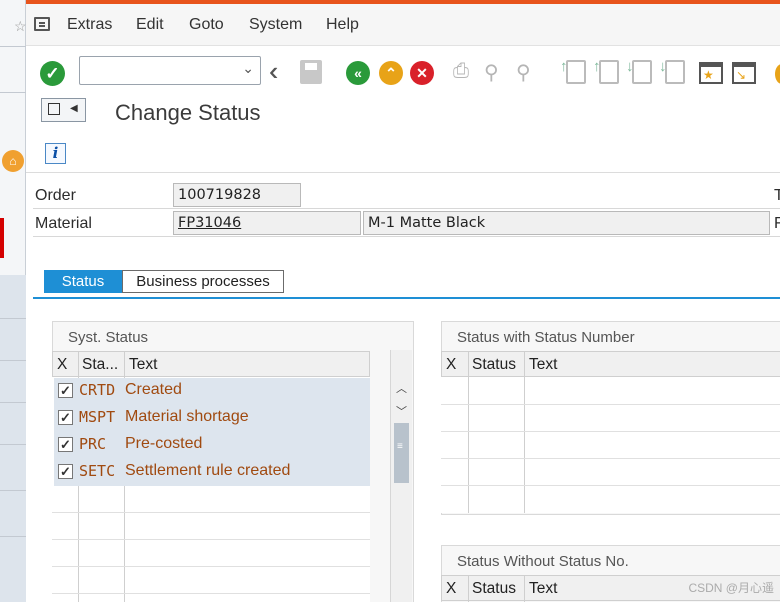  Describe the element at coordinates (777, 223) in the screenshot. I see `truncated-field: F` at that location.